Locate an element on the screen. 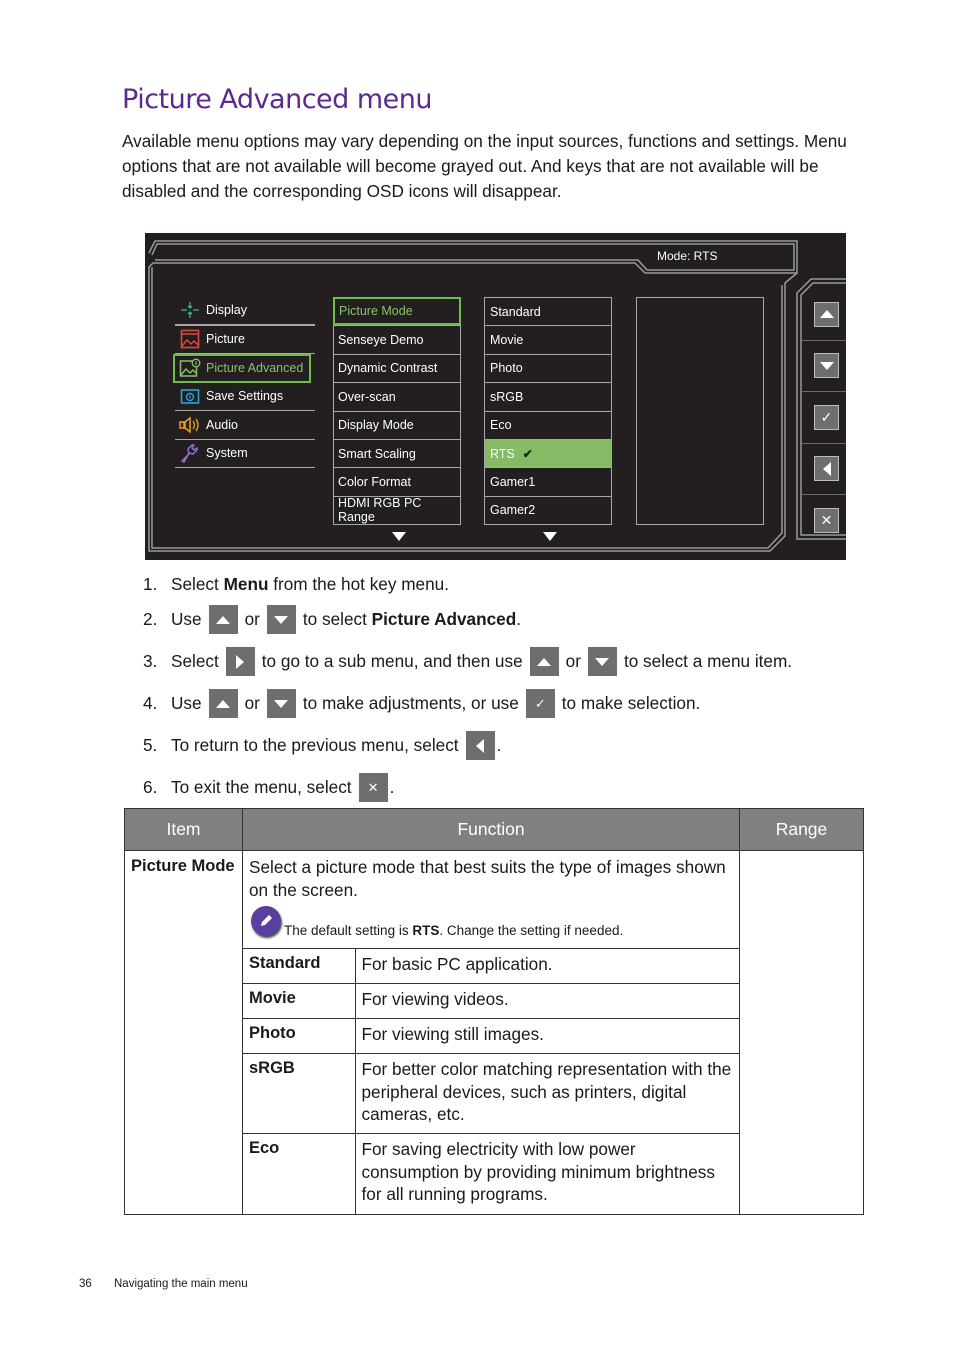 The height and width of the screenshot is (1350, 954). step-text: to select is located at coordinates (334, 619).